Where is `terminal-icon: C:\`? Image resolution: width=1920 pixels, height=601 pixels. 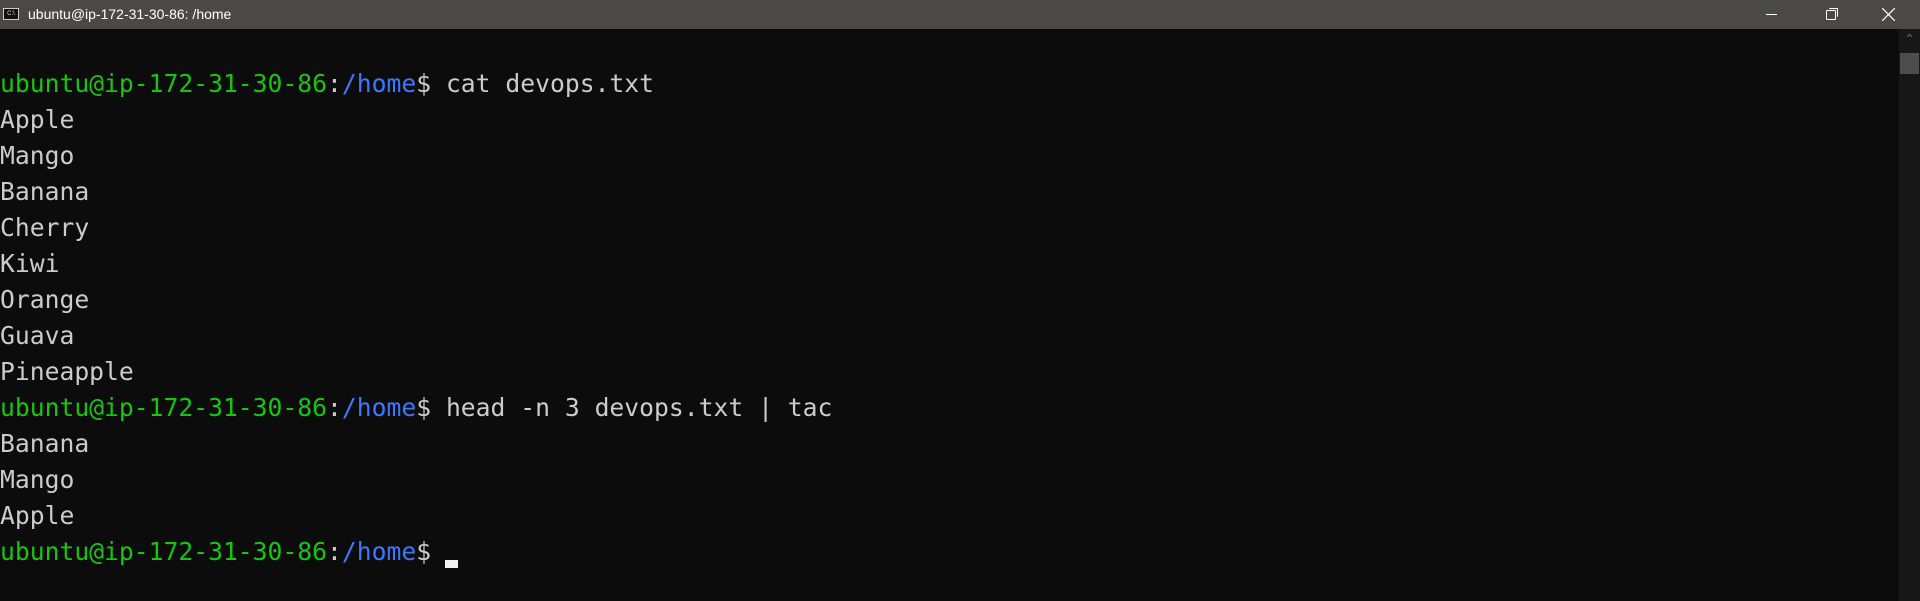 terminal-icon: C:\ is located at coordinates (11, 14).